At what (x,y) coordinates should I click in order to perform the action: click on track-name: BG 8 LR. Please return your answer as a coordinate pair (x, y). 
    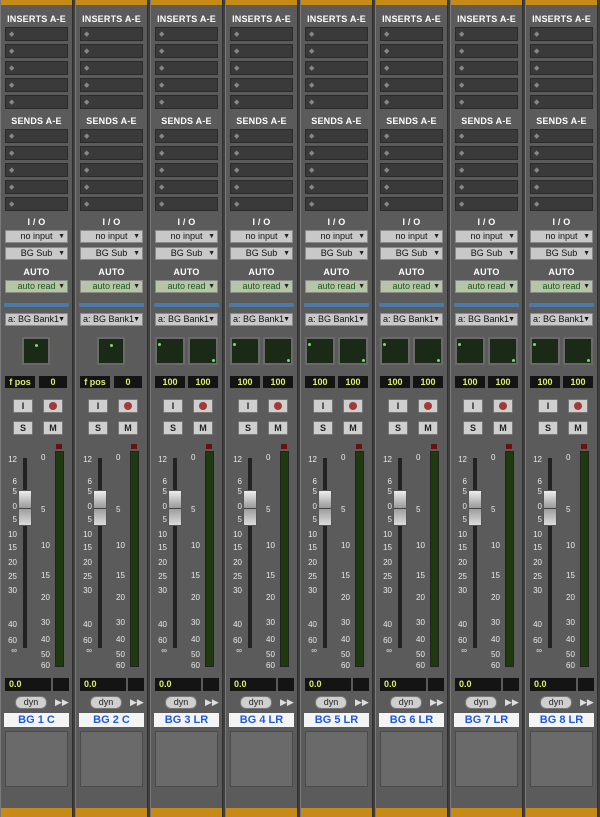
    Looking at the image, I should click on (561, 720).